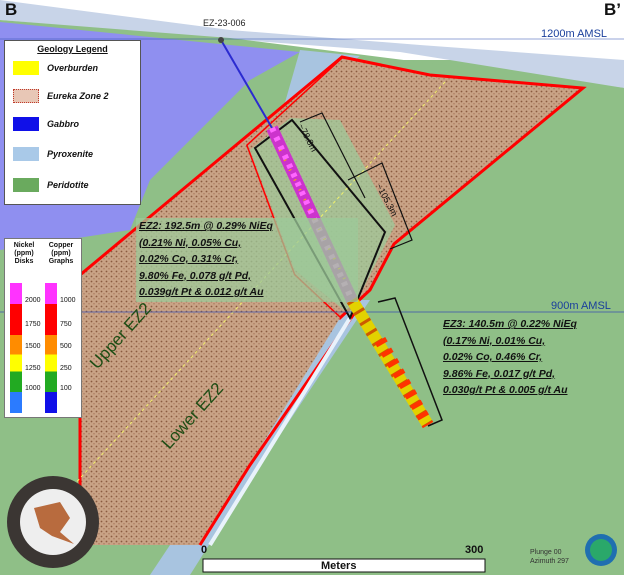  What do you see at coordinates (33, 300) in the screenshot?
I see `nickel-tick: 2000` at bounding box center [33, 300].